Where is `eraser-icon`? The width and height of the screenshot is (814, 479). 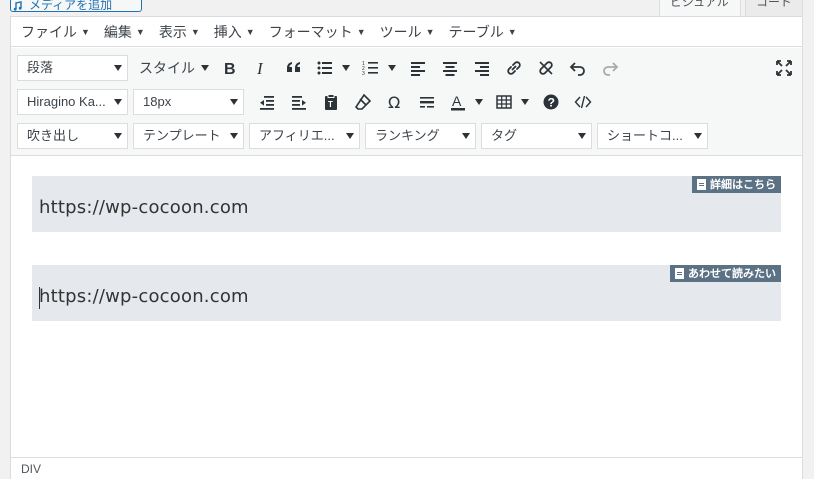
eraser-icon is located at coordinates (363, 101).